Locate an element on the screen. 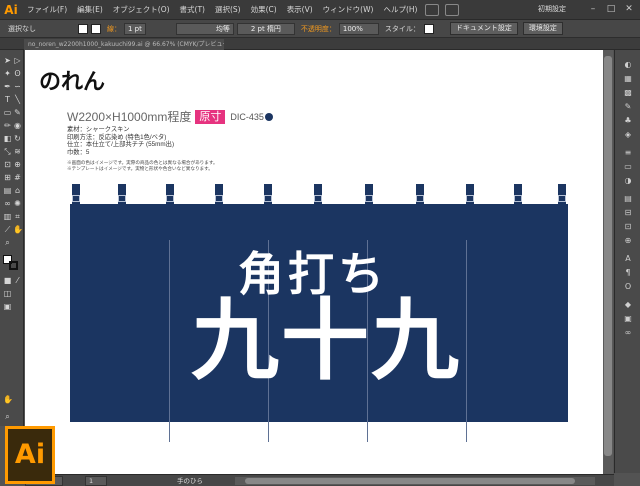 Image resolution: width=640 pixels, height=486 pixels. curvature-tool-icon: ∽ is located at coordinates (17, 86).